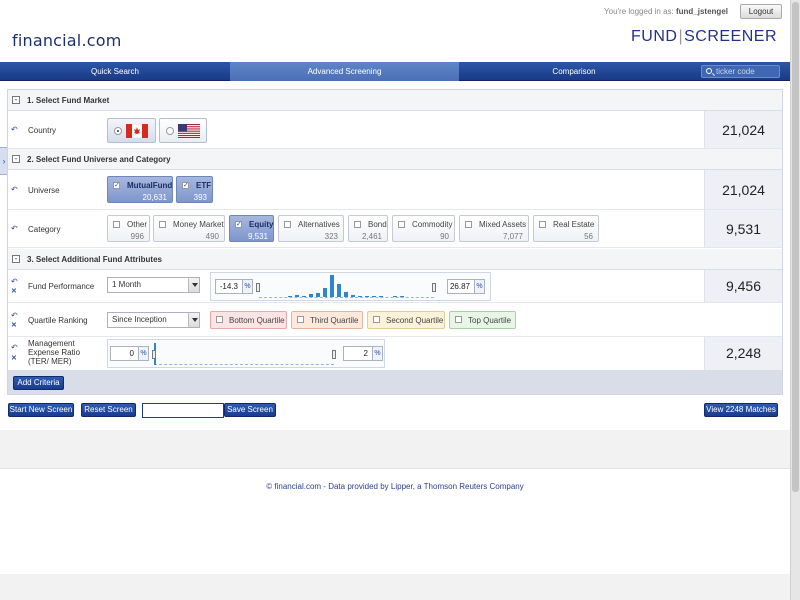 The height and width of the screenshot is (600, 800). I want to click on section-fund-market: - 1. Select Fund Market, so click(395, 100).